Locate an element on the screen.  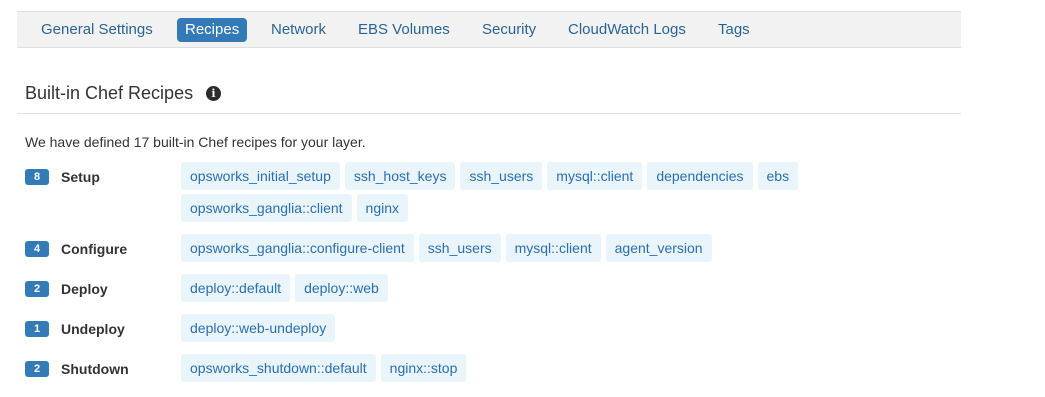
recipe-chip: agent_version is located at coordinates (658, 248).